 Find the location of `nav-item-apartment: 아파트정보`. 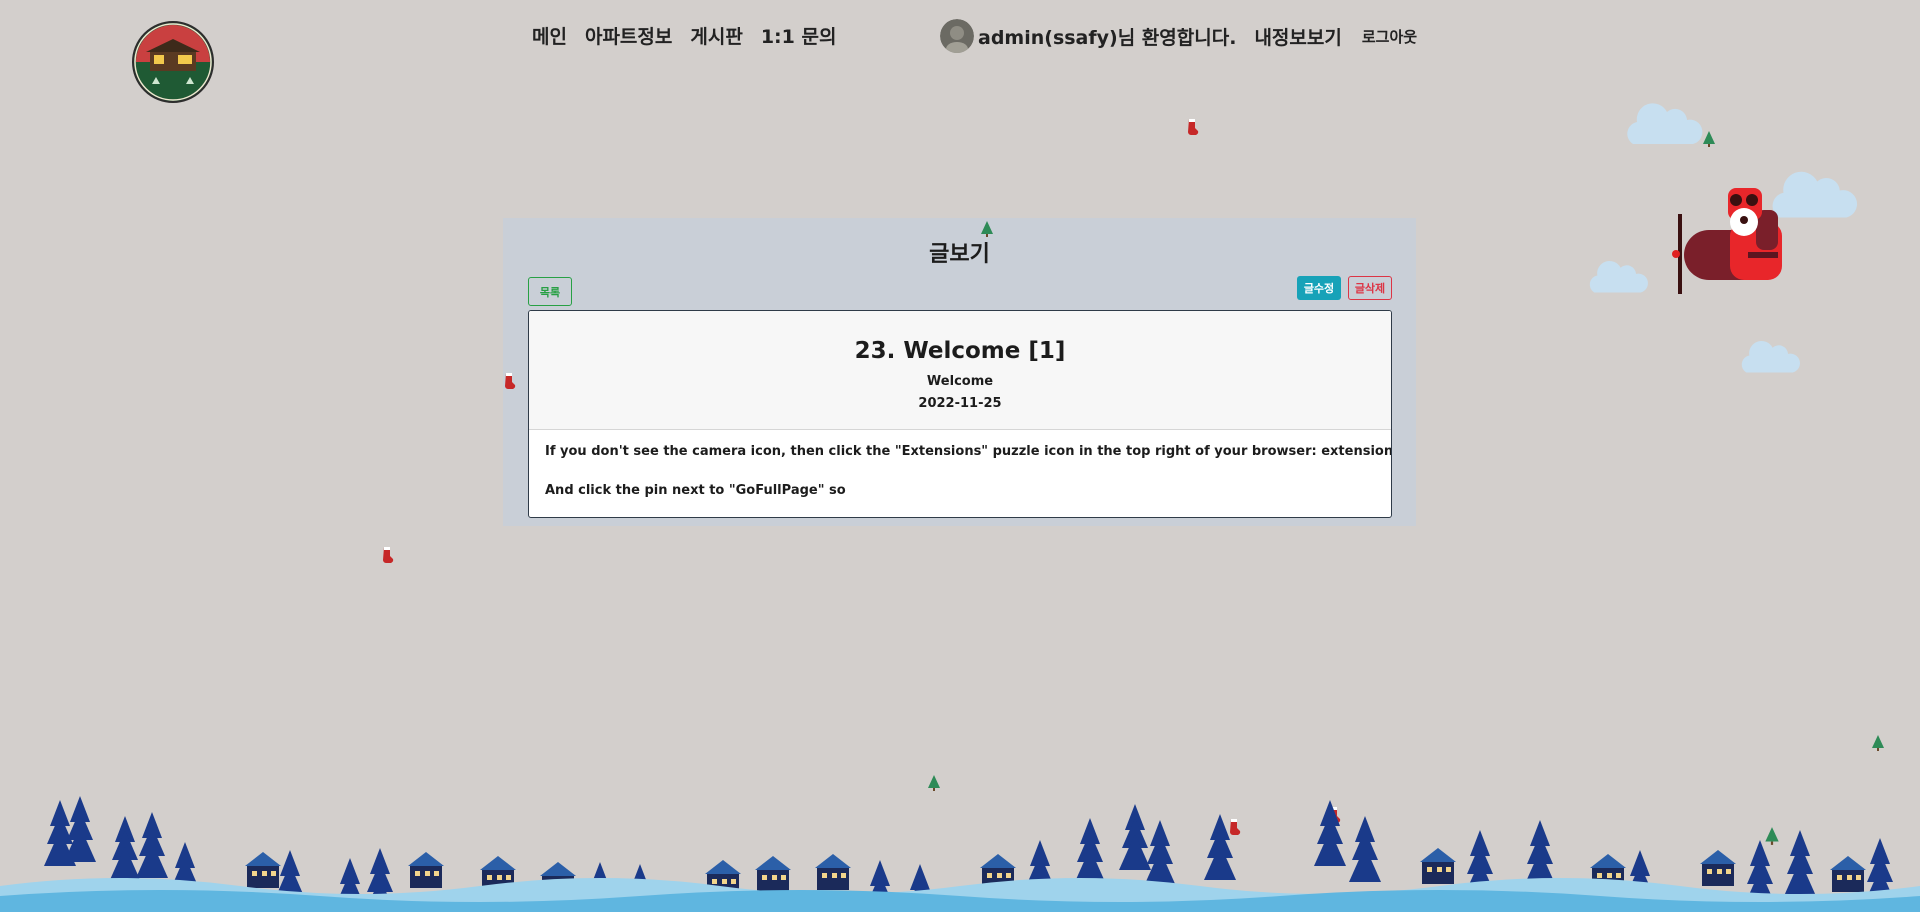

nav-item-apartment: 아파트정보 is located at coordinates (628, 35).